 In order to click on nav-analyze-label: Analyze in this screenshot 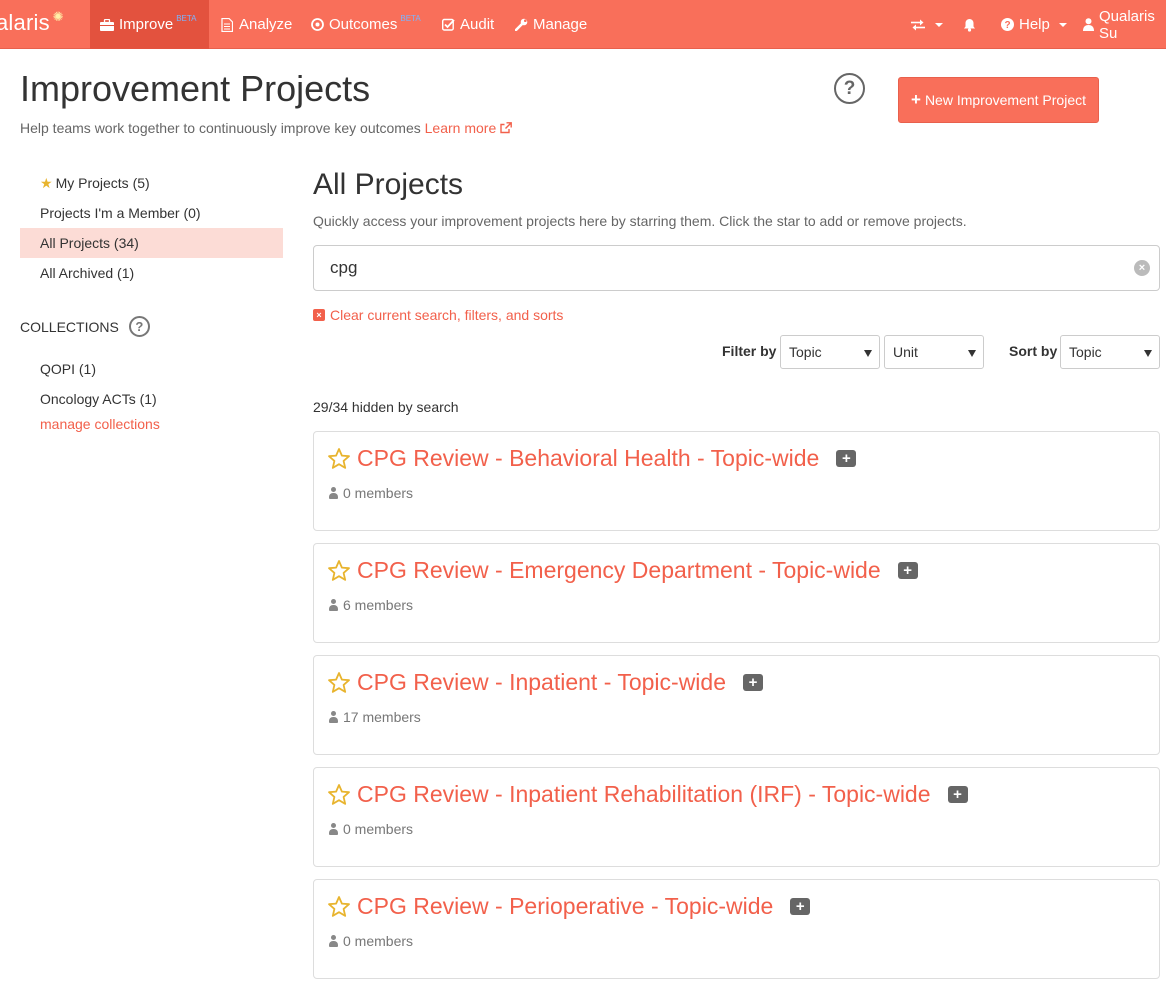, I will do `click(266, 24)`.